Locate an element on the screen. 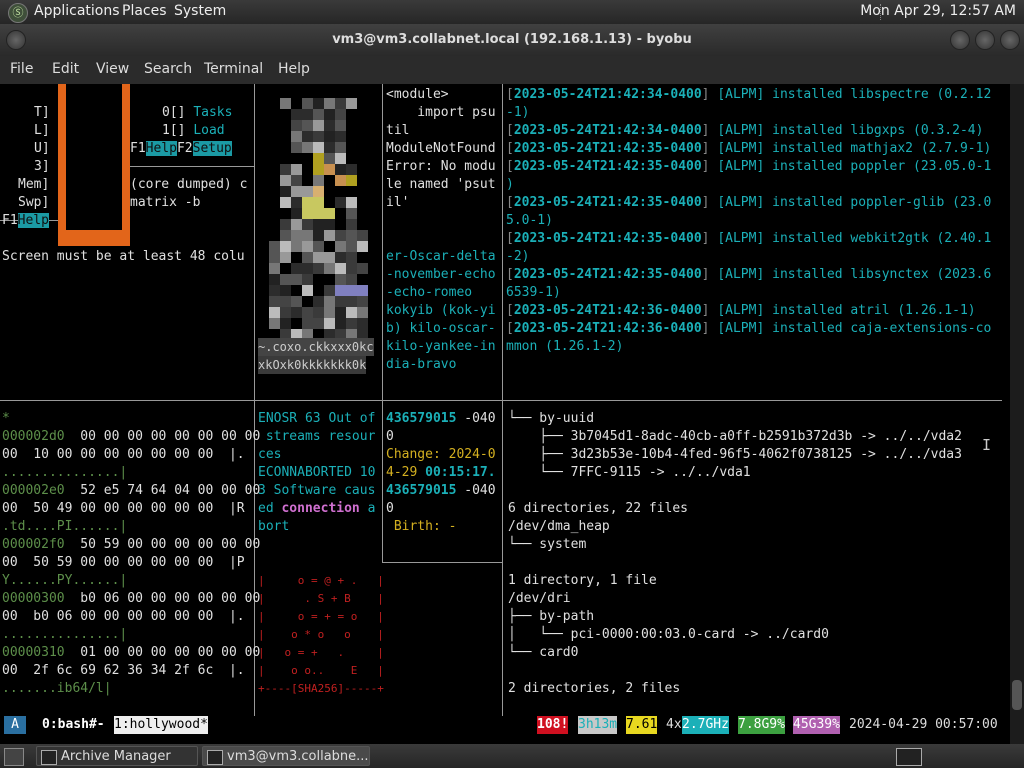  hex-bytes: 01 00 00 00 00 00 00 00 is located at coordinates (162, 652).